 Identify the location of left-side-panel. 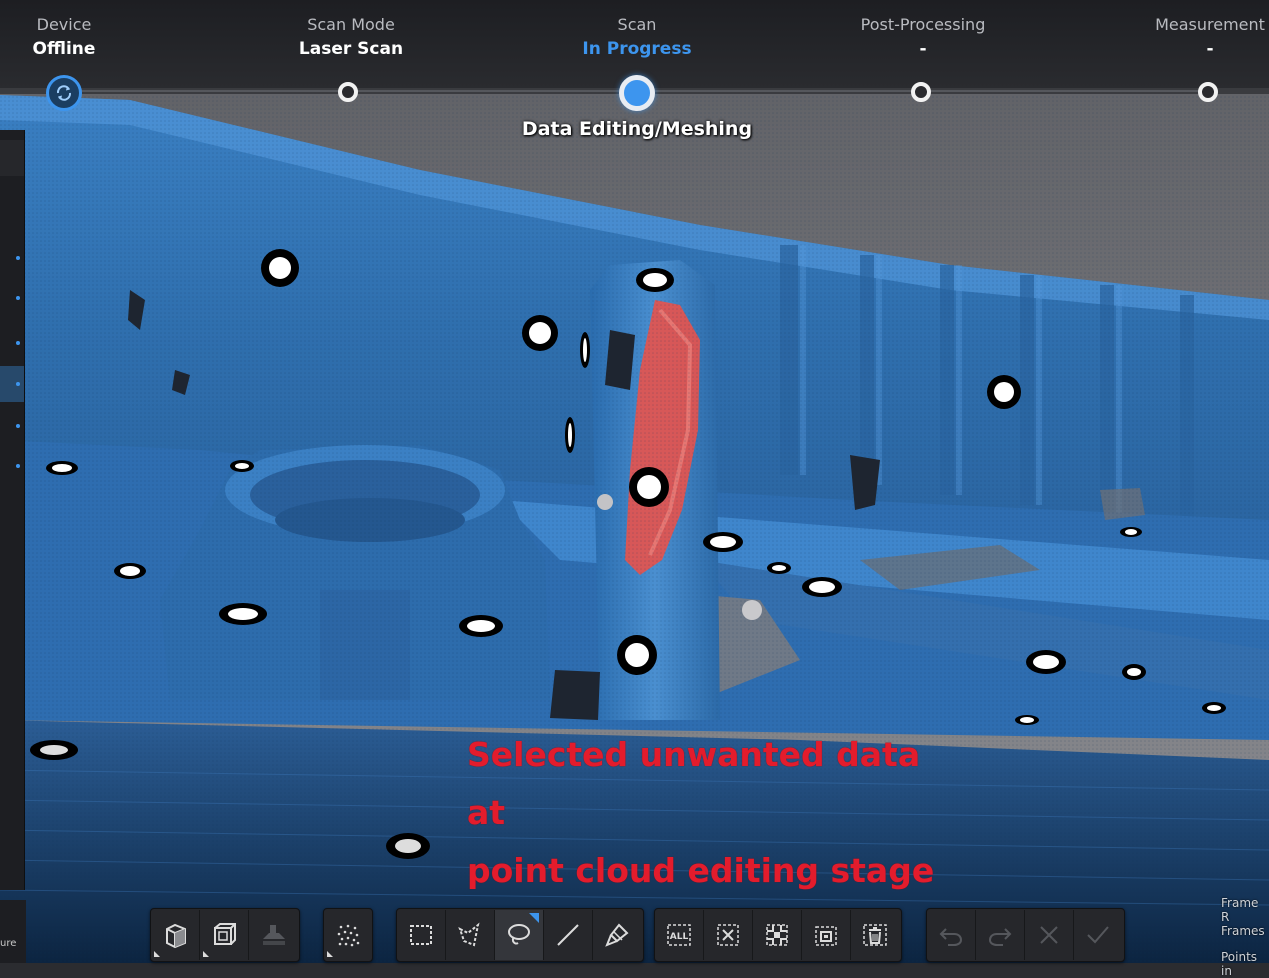
(12, 510).